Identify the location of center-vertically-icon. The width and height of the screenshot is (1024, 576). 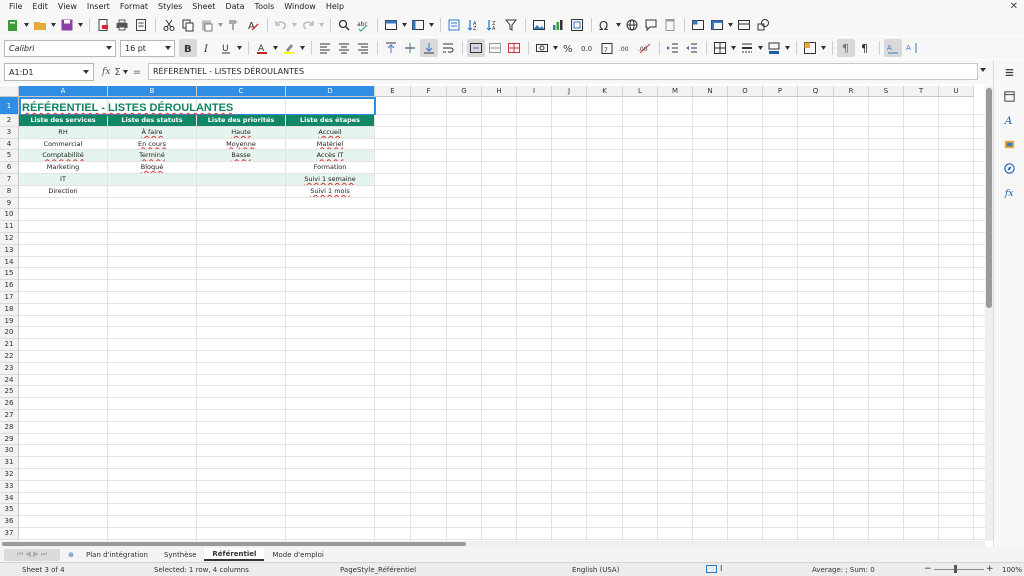
(410, 48).